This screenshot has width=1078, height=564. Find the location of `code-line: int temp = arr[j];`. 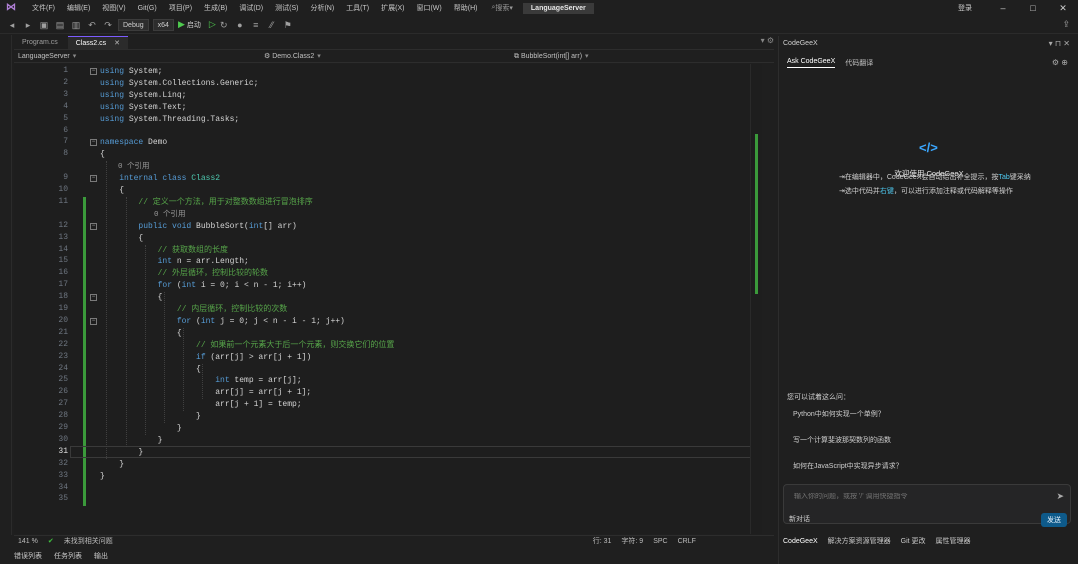

code-line: int temp = arr[j]; is located at coordinates (200, 381).